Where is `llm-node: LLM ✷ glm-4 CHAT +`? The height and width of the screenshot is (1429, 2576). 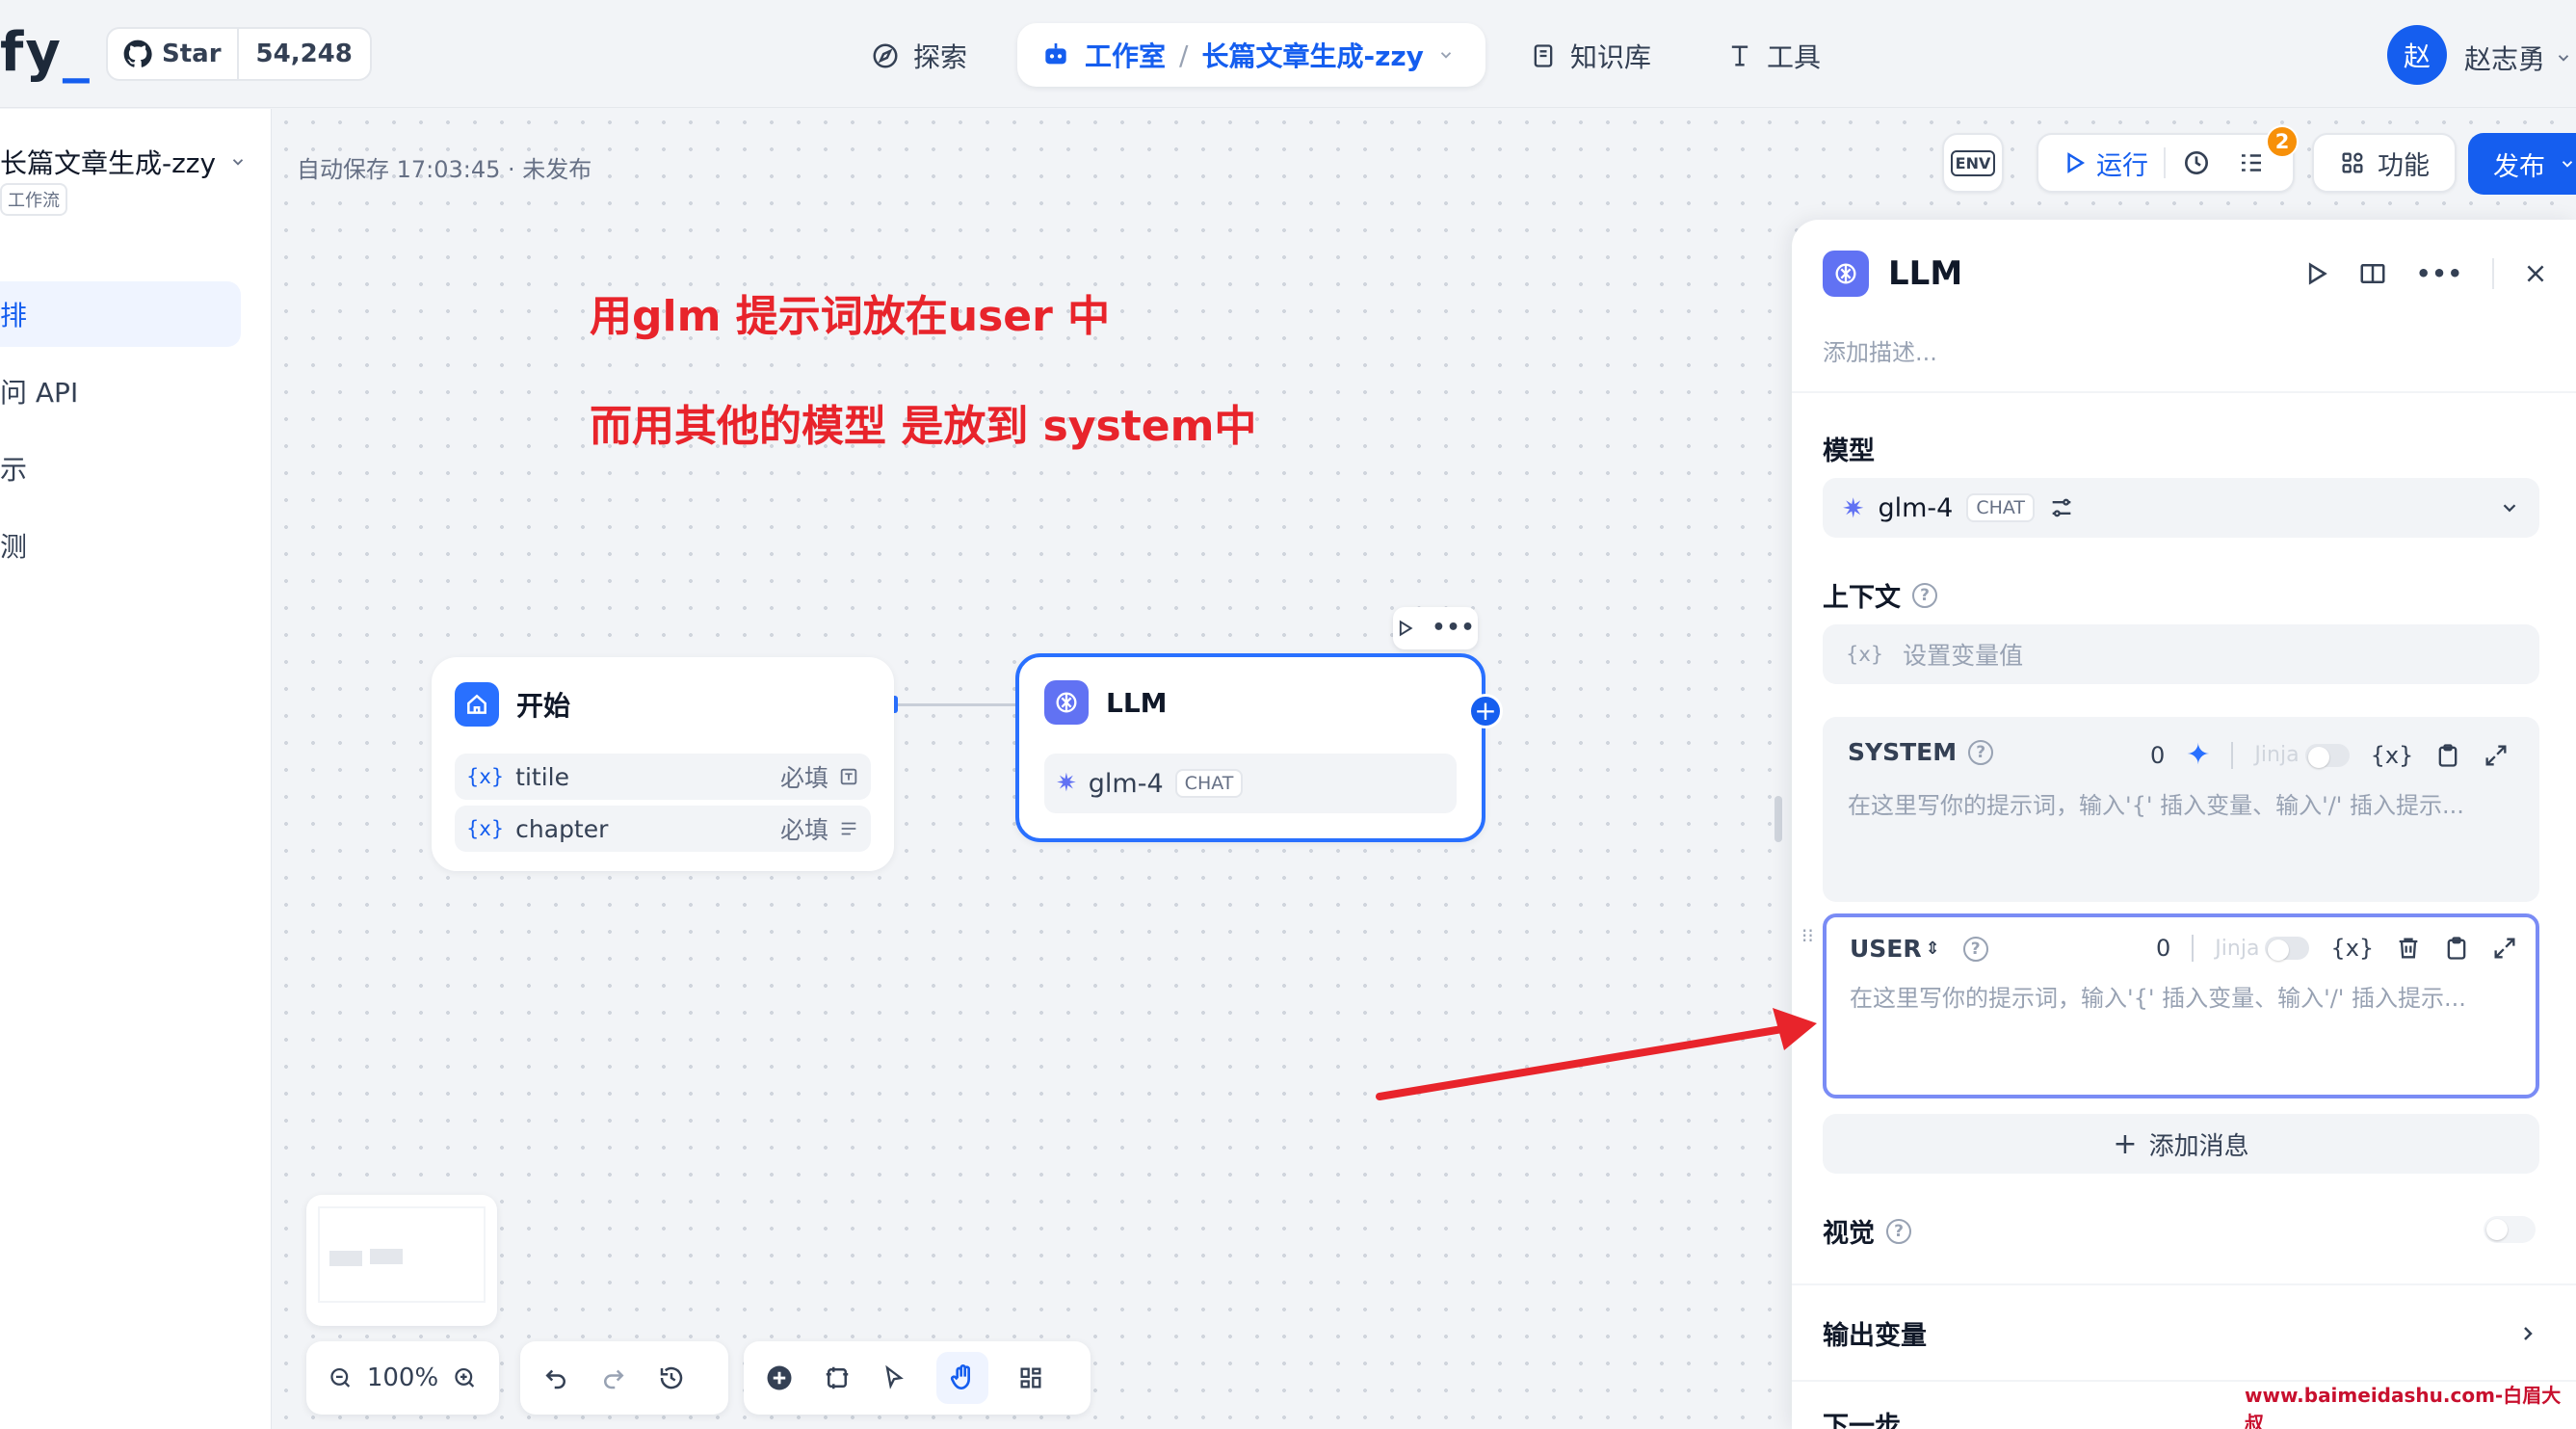
llm-node: LLM ✷ glm-4 CHAT + is located at coordinates (1259, 747).